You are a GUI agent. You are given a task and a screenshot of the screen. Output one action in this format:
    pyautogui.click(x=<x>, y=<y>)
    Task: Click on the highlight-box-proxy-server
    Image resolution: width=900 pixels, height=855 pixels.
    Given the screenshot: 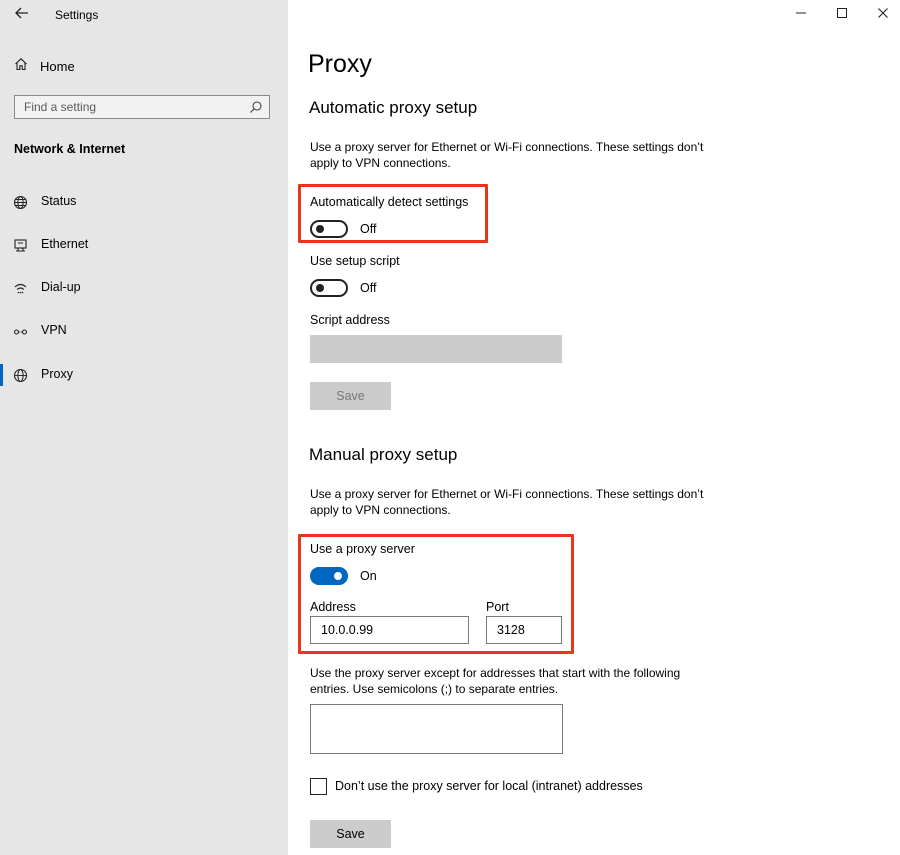 What is the action you would take?
    pyautogui.click(x=436, y=594)
    